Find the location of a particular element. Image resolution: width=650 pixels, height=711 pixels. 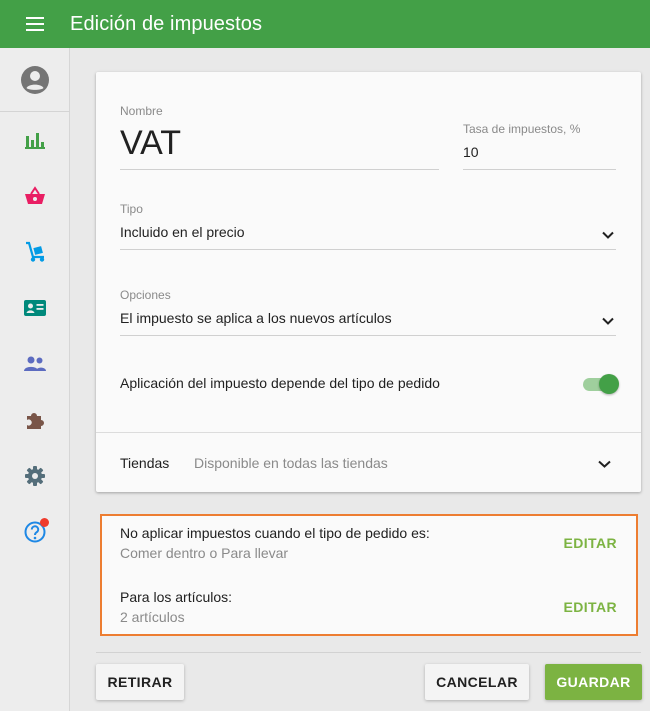

options-dropdown-toggle is located at coordinates (608, 321).